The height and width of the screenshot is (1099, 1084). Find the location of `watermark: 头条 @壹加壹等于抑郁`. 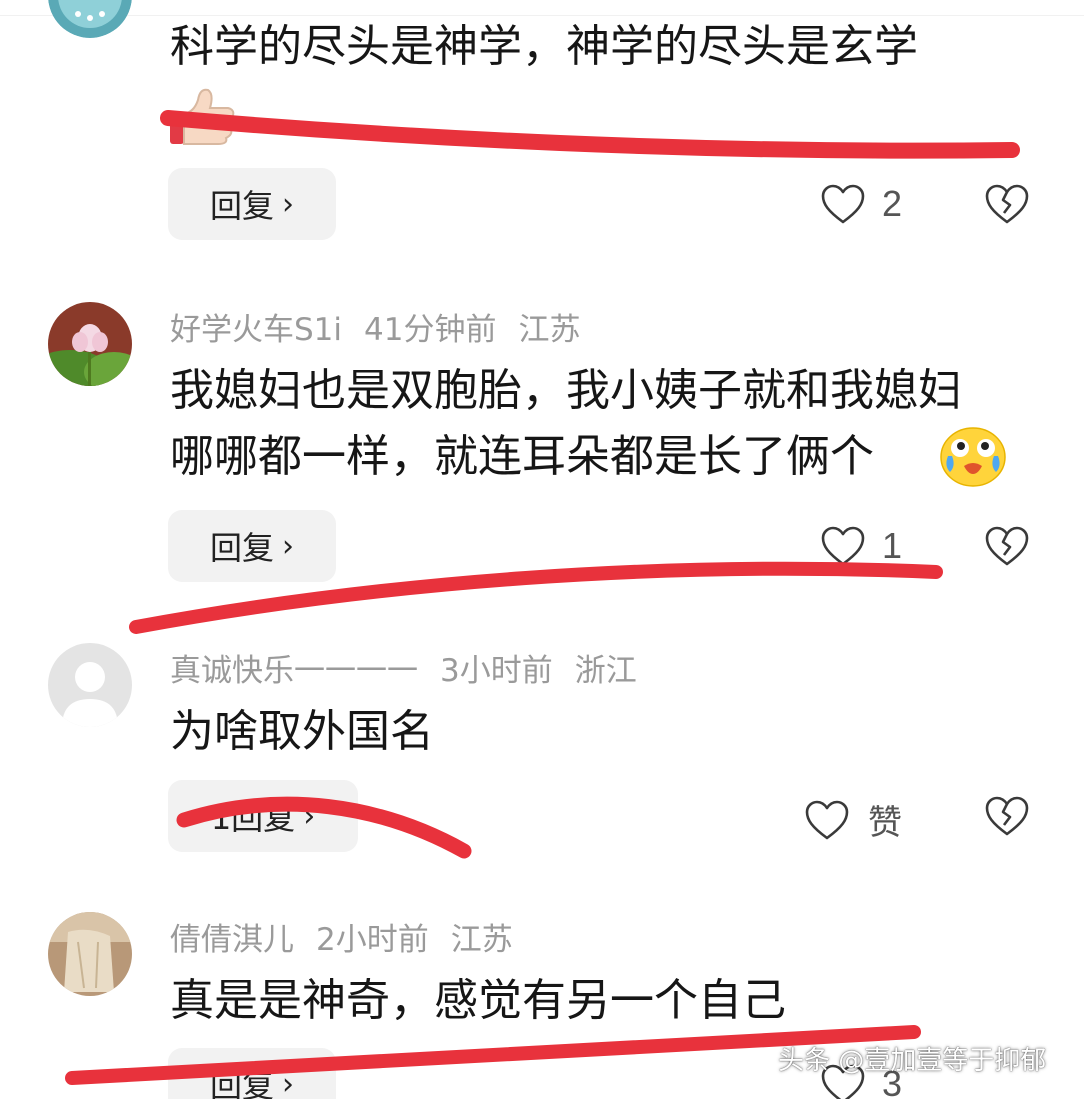

watermark: 头条 @壹加壹等于抑郁 is located at coordinates (912, 1061).